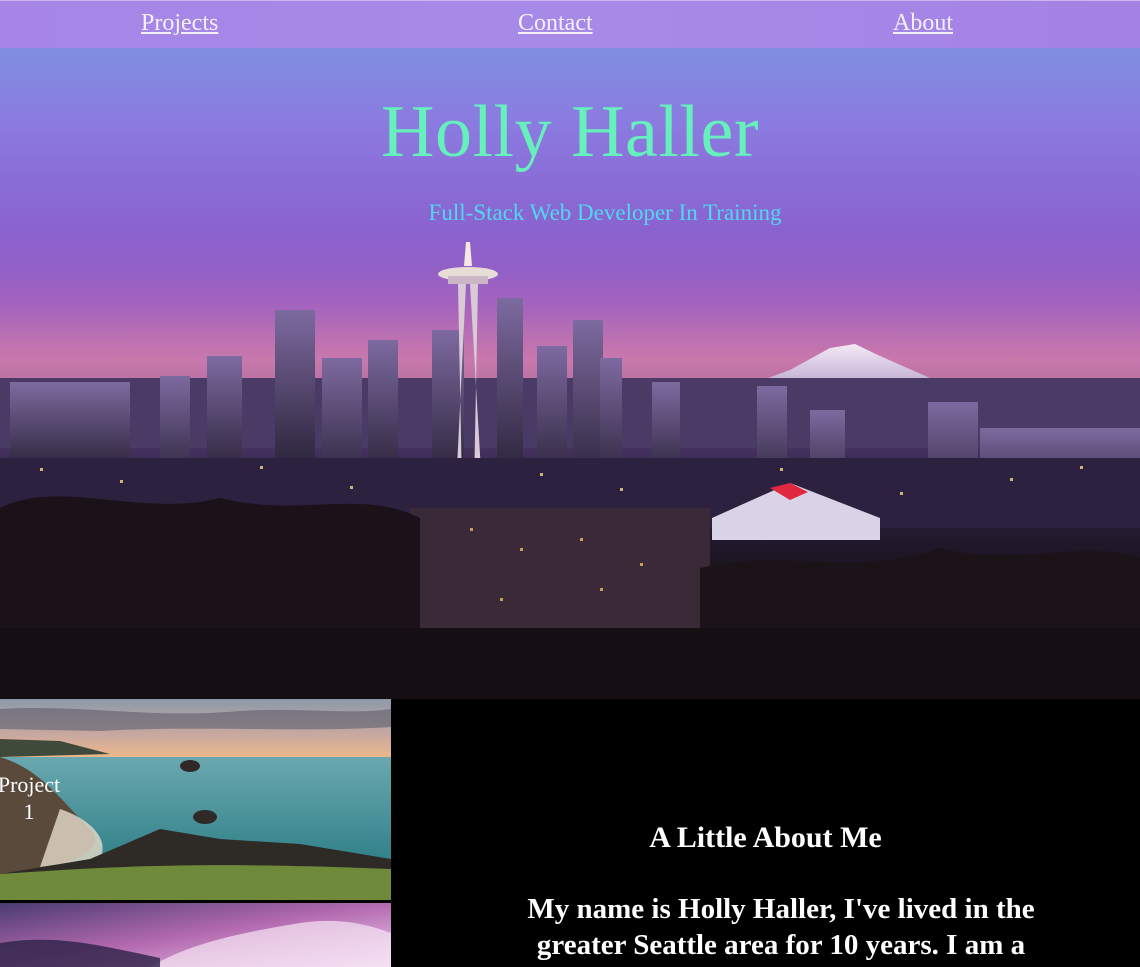  I want to click on hero-title: Holly Haller, so click(570, 132).